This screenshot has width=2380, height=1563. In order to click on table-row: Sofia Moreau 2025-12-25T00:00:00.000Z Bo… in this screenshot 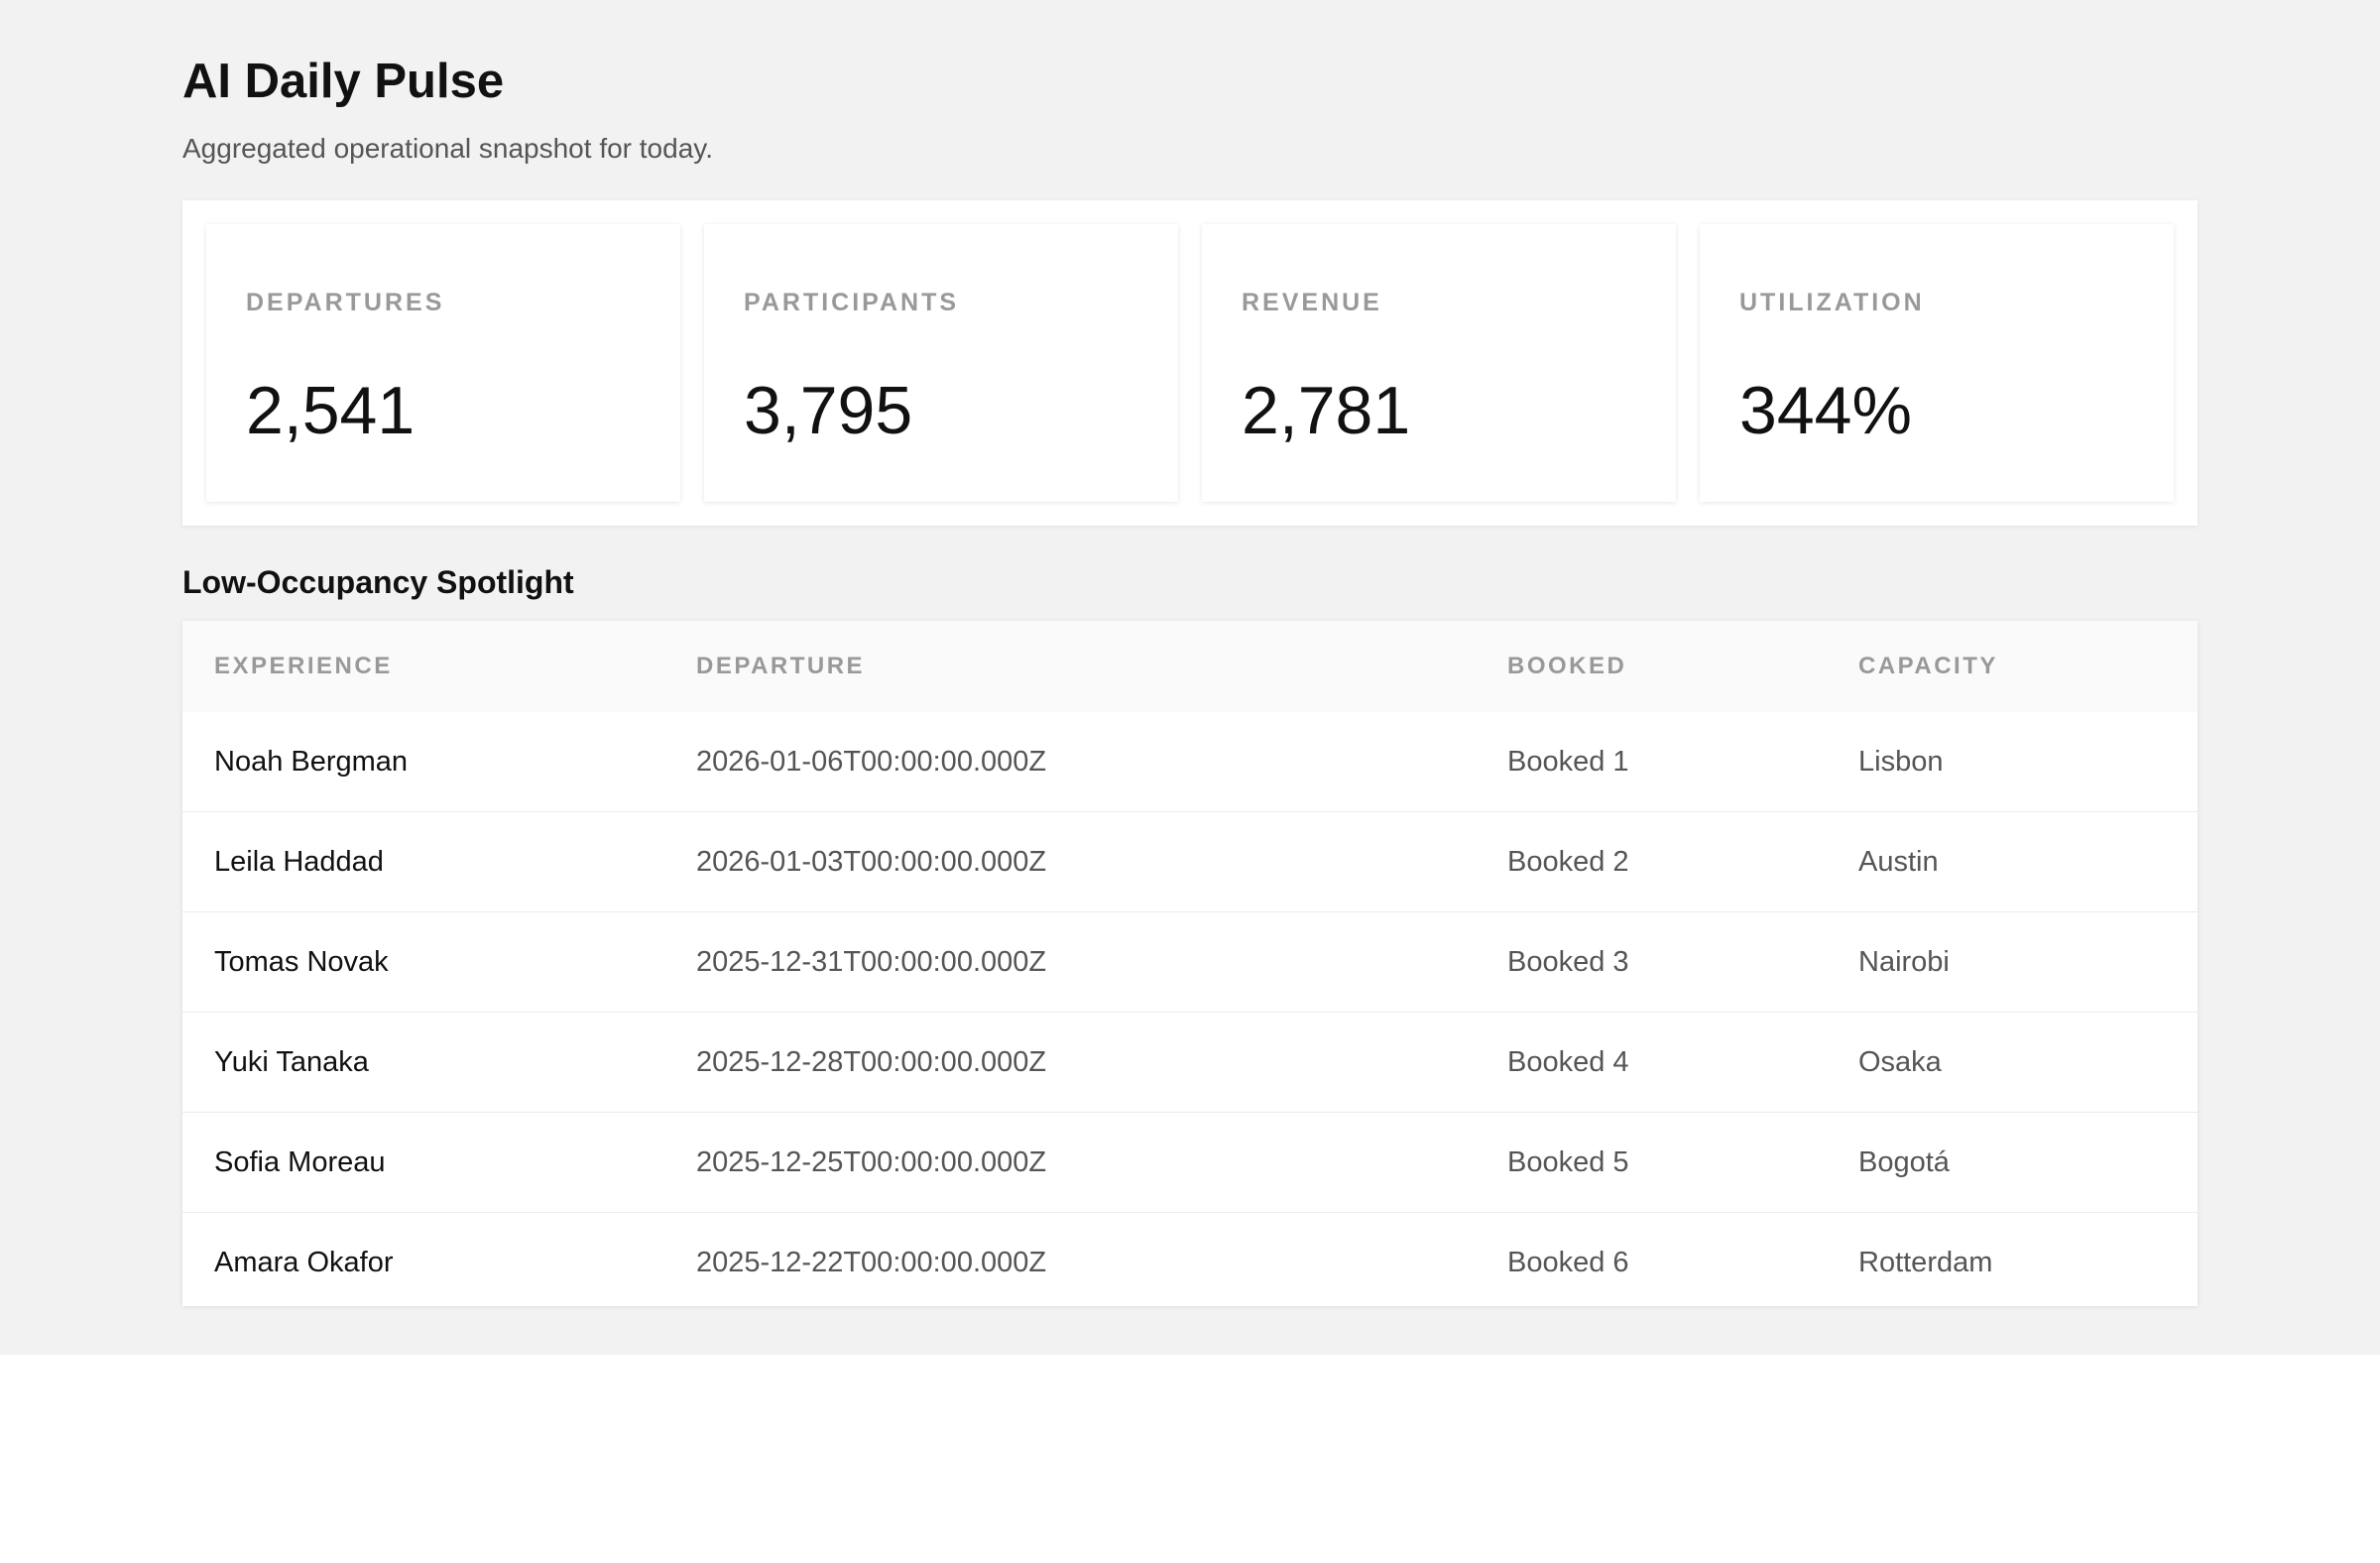, I will do `click(1190, 1162)`.